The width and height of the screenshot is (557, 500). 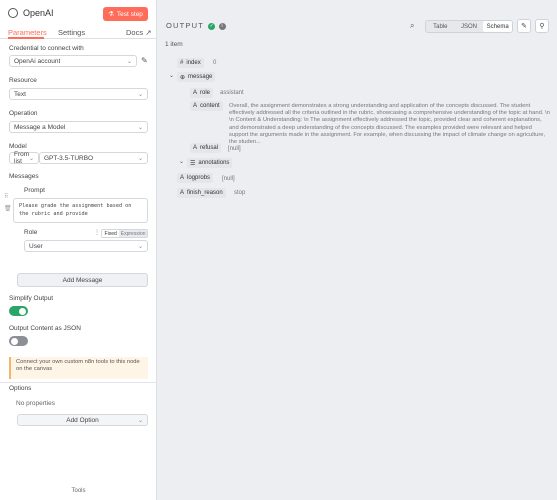 I want to click on external-link-icon: ↗, so click(x=148, y=32).